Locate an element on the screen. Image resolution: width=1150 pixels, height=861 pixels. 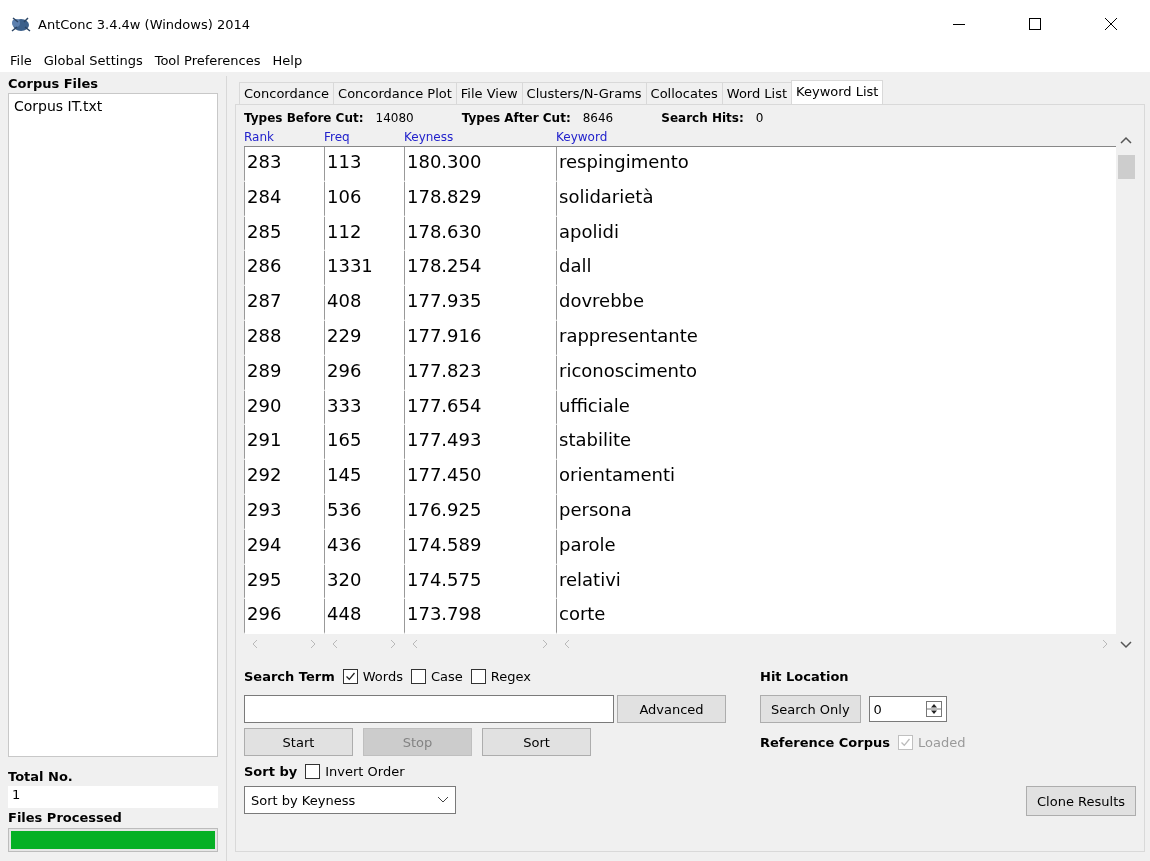
table-cell: rappresentante is located at coordinates (836, 338).